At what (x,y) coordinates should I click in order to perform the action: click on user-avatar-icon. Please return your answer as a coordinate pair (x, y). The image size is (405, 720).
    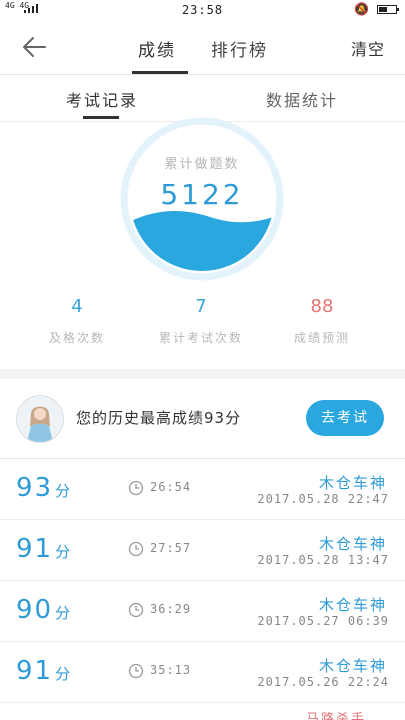
    Looking at the image, I should click on (40, 419).